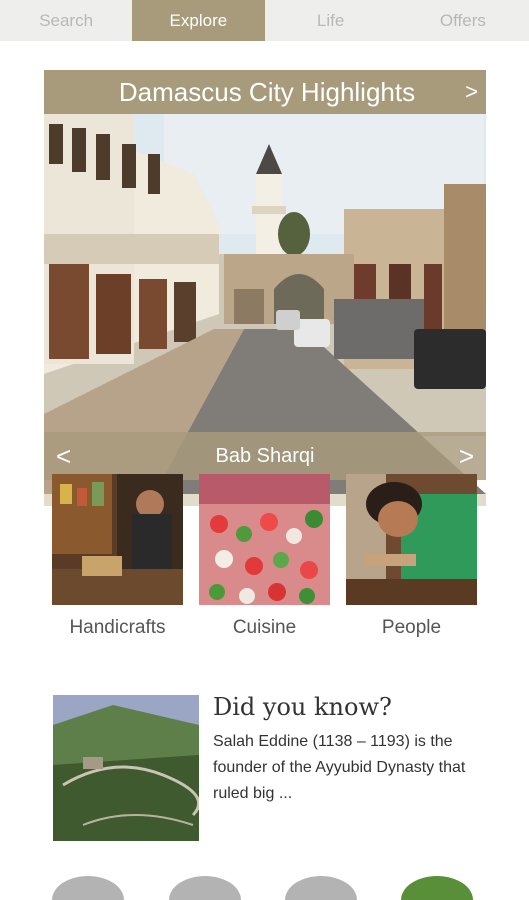  Describe the element at coordinates (66, 20) in the screenshot. I see `tab-search: Search` at that location.